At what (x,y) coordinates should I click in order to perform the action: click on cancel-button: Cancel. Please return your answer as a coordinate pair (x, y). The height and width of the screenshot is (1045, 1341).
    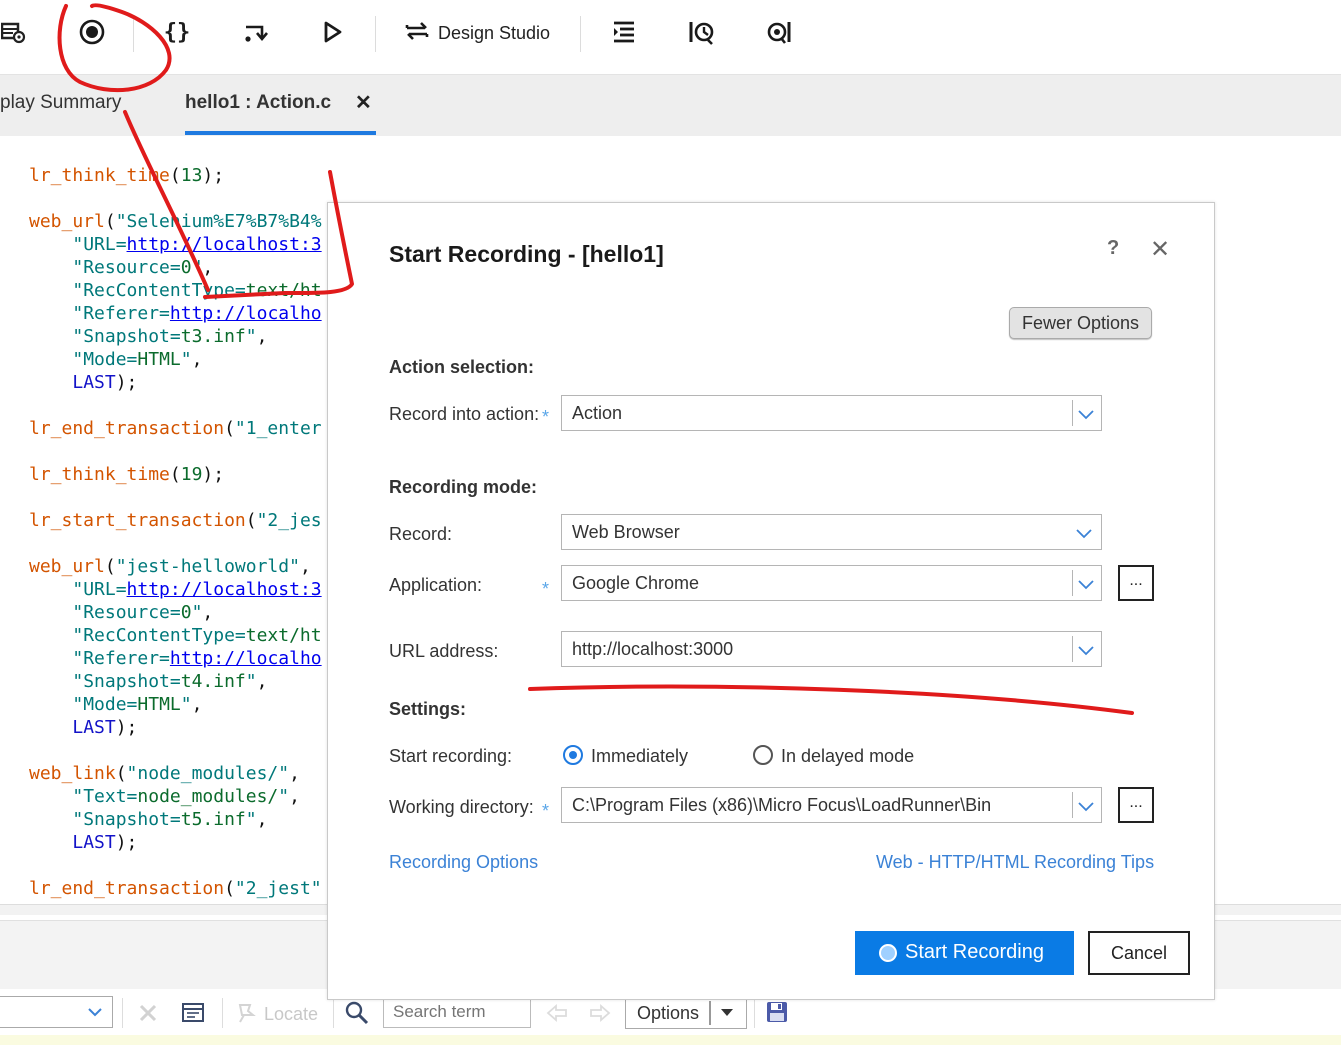
    Looking at the image, I should click on (1139, 953).